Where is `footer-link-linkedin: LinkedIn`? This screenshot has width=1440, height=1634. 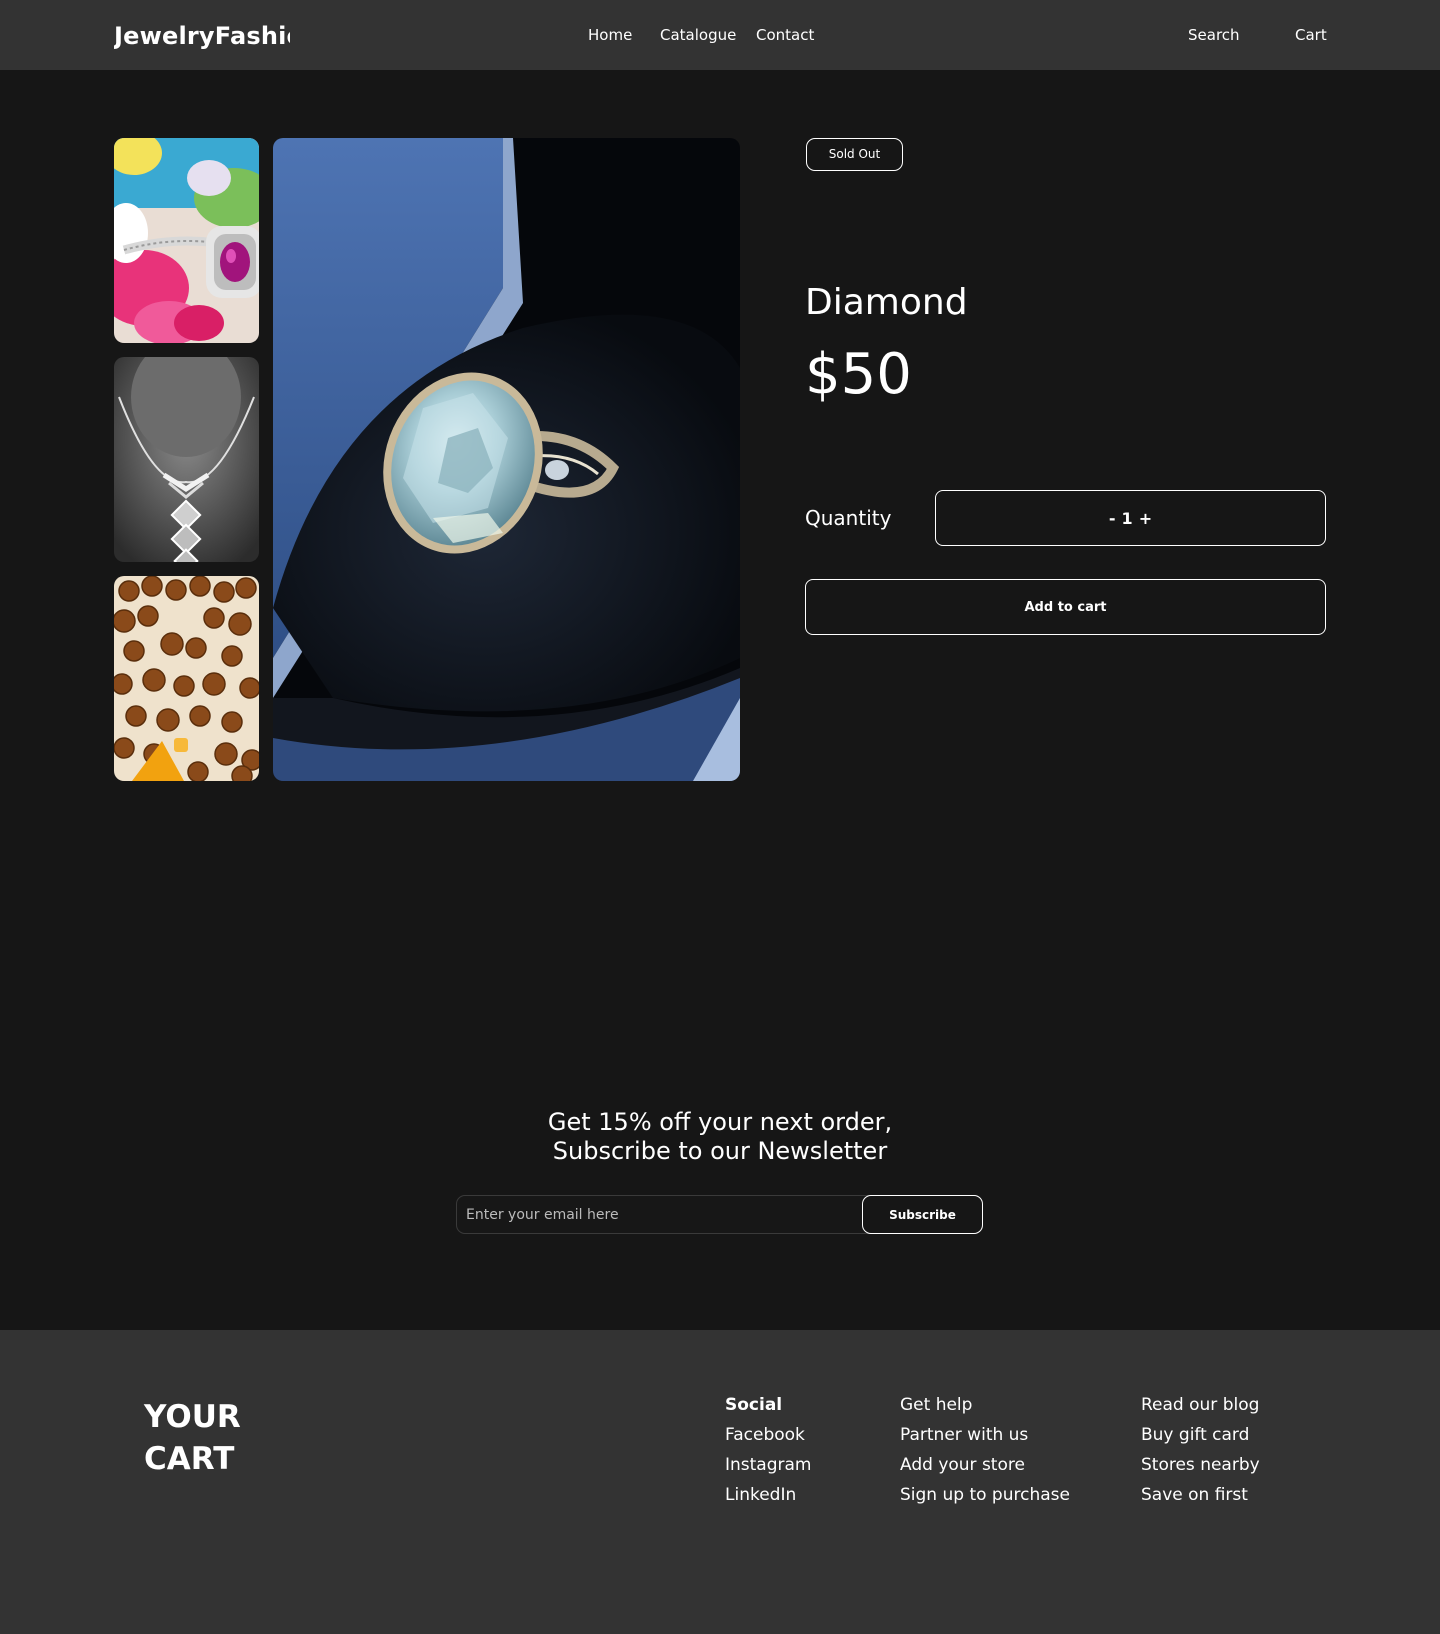 footer-link-linkedin: LinkedIn is located at coordinates (768, 1495).